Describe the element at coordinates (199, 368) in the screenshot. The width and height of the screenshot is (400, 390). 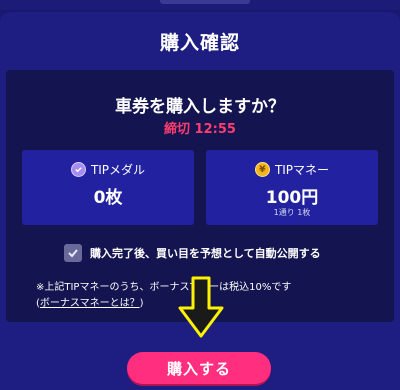
I see `buy-button: 購入する` at that location.